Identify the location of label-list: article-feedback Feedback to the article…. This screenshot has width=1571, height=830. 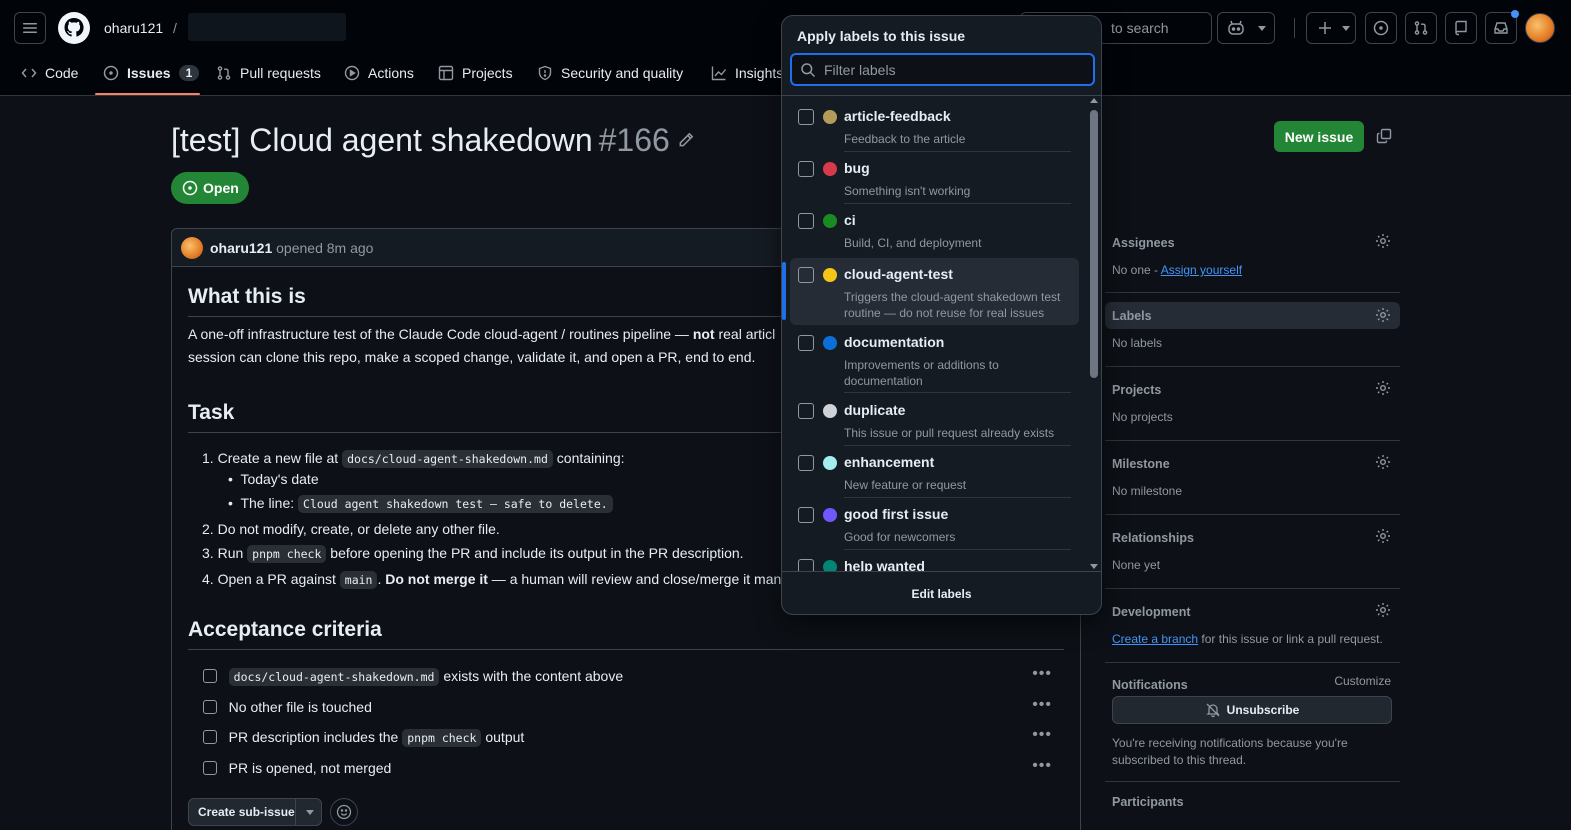
(935, 333).